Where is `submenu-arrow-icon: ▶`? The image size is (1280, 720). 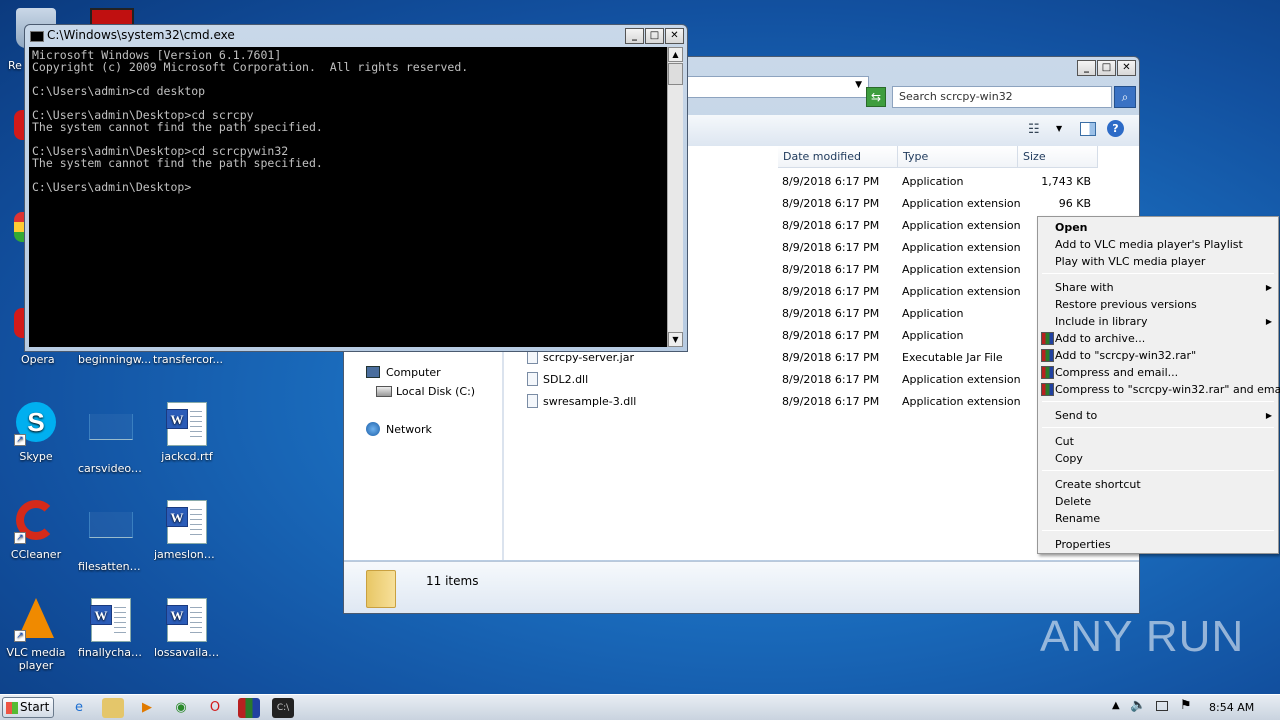 submenu-arrow-icon: ▶ is located at coordinates (1268, 287).